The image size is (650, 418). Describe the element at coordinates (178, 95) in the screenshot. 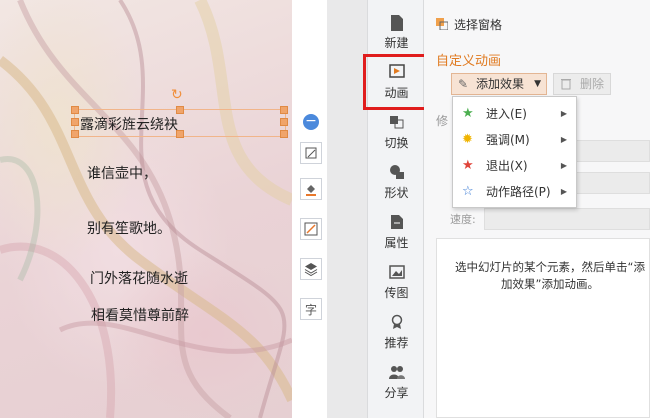

I see `rotate-handle-icon: ↻` at that location.